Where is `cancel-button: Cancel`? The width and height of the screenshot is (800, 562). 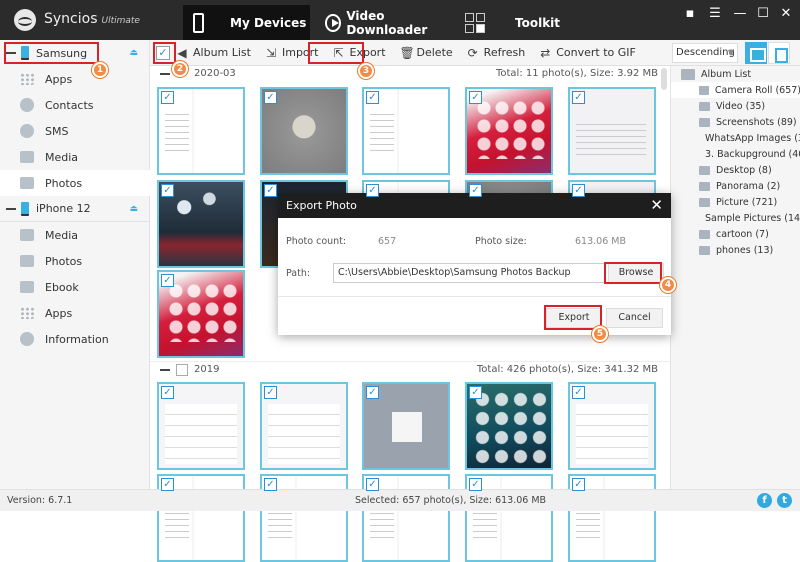 cancel-button: Cancel is located at coordinates (634, 318).